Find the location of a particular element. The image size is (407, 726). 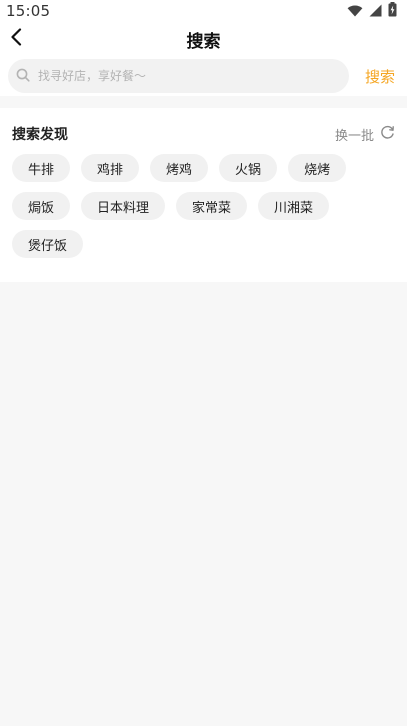

tag-item: 烤鸡 is located at coordinates (179, 168).